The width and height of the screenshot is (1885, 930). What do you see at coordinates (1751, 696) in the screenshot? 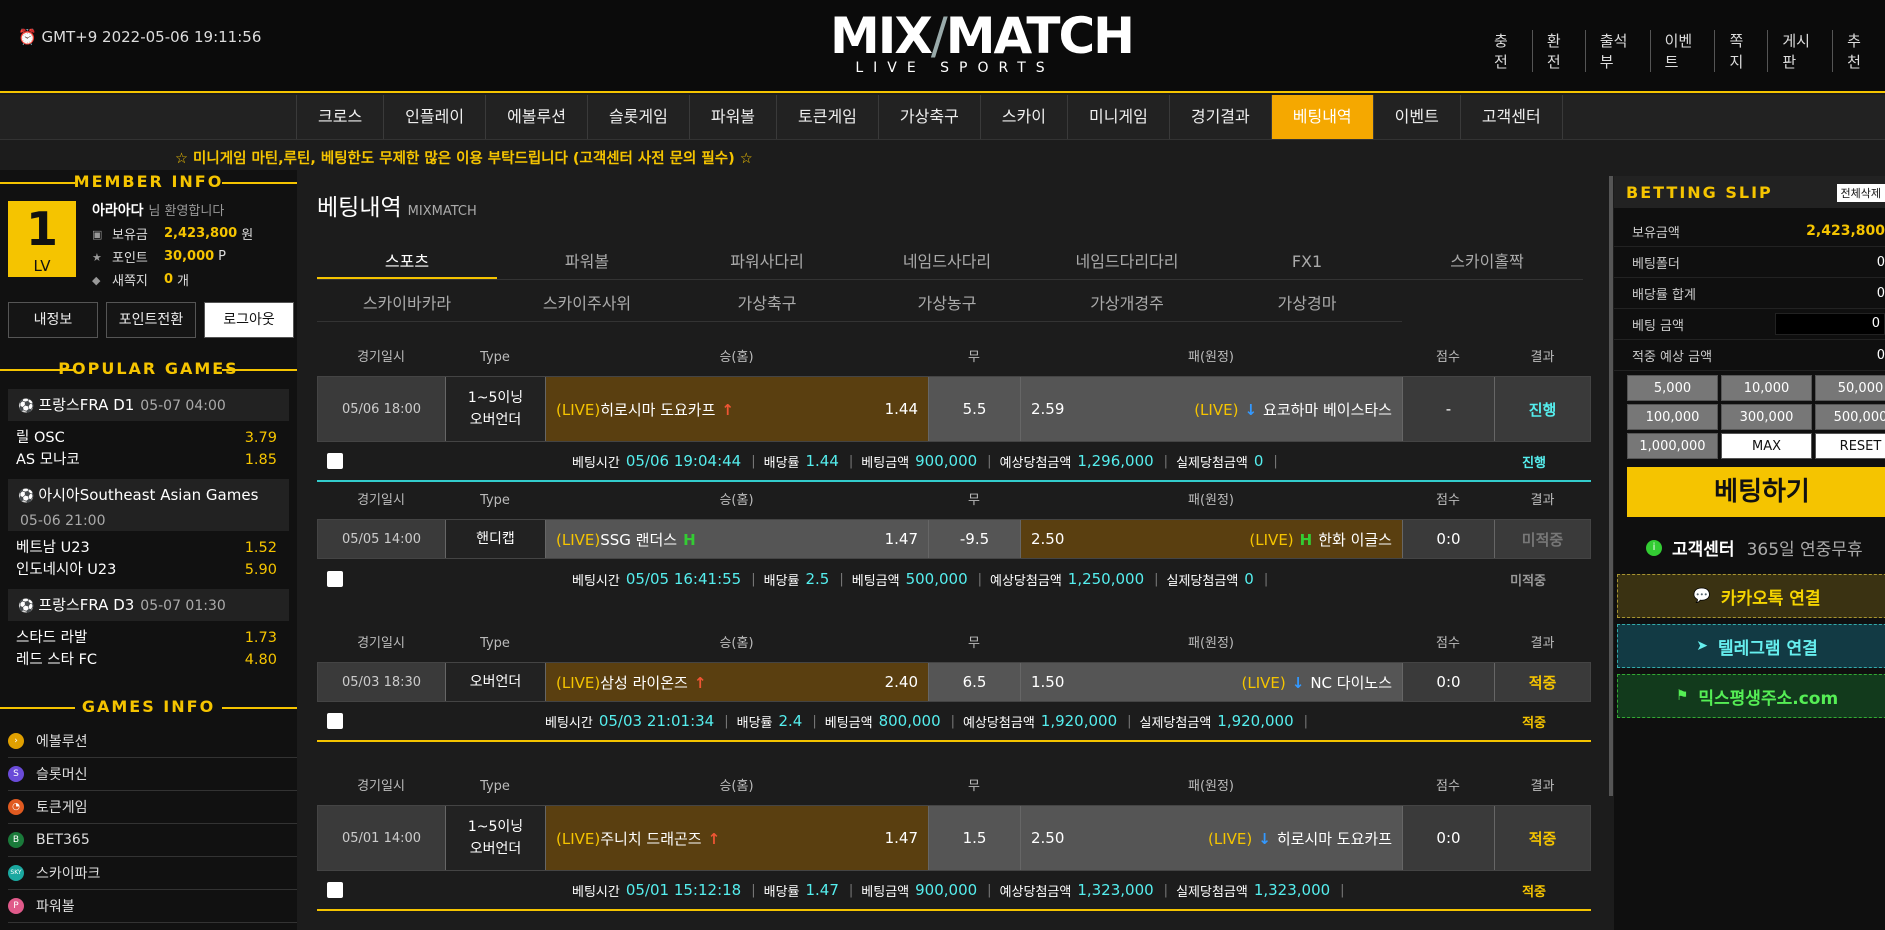
I see `permanent-address-button: ⚑ 믹스평생주소.com` at bounding box center [1751, 696].